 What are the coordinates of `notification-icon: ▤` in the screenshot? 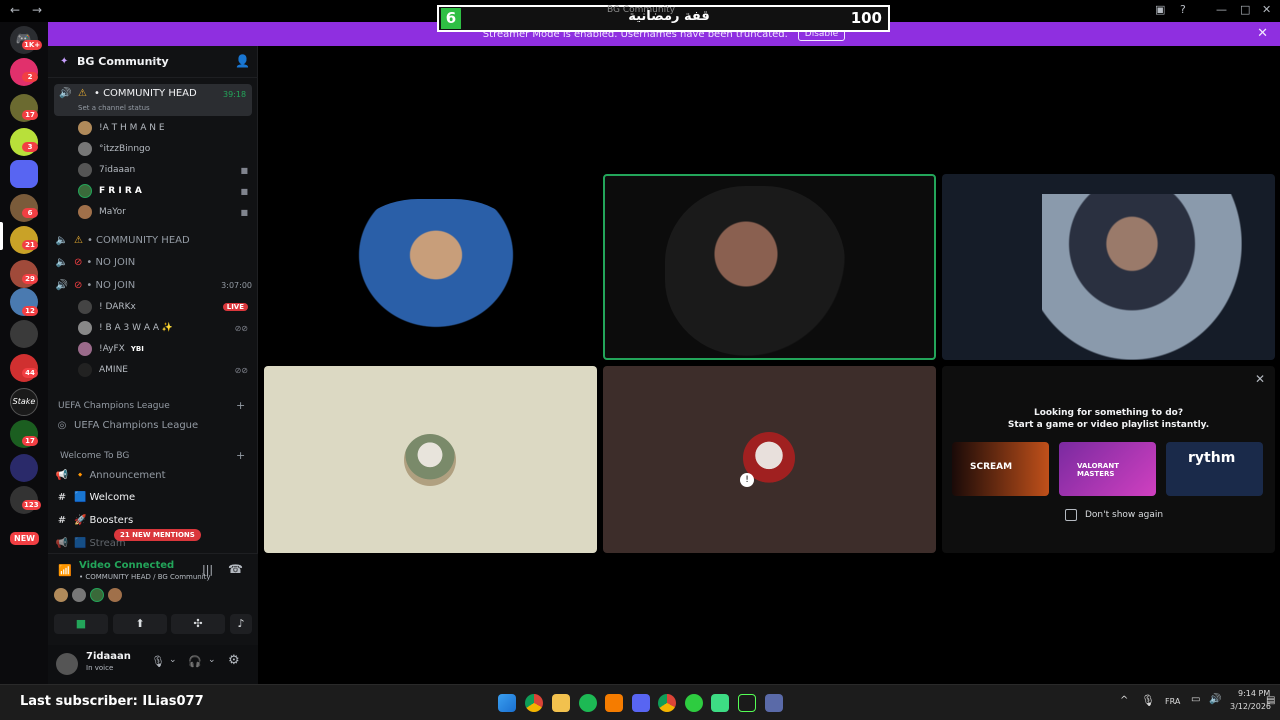 It's located at (1270, 700).